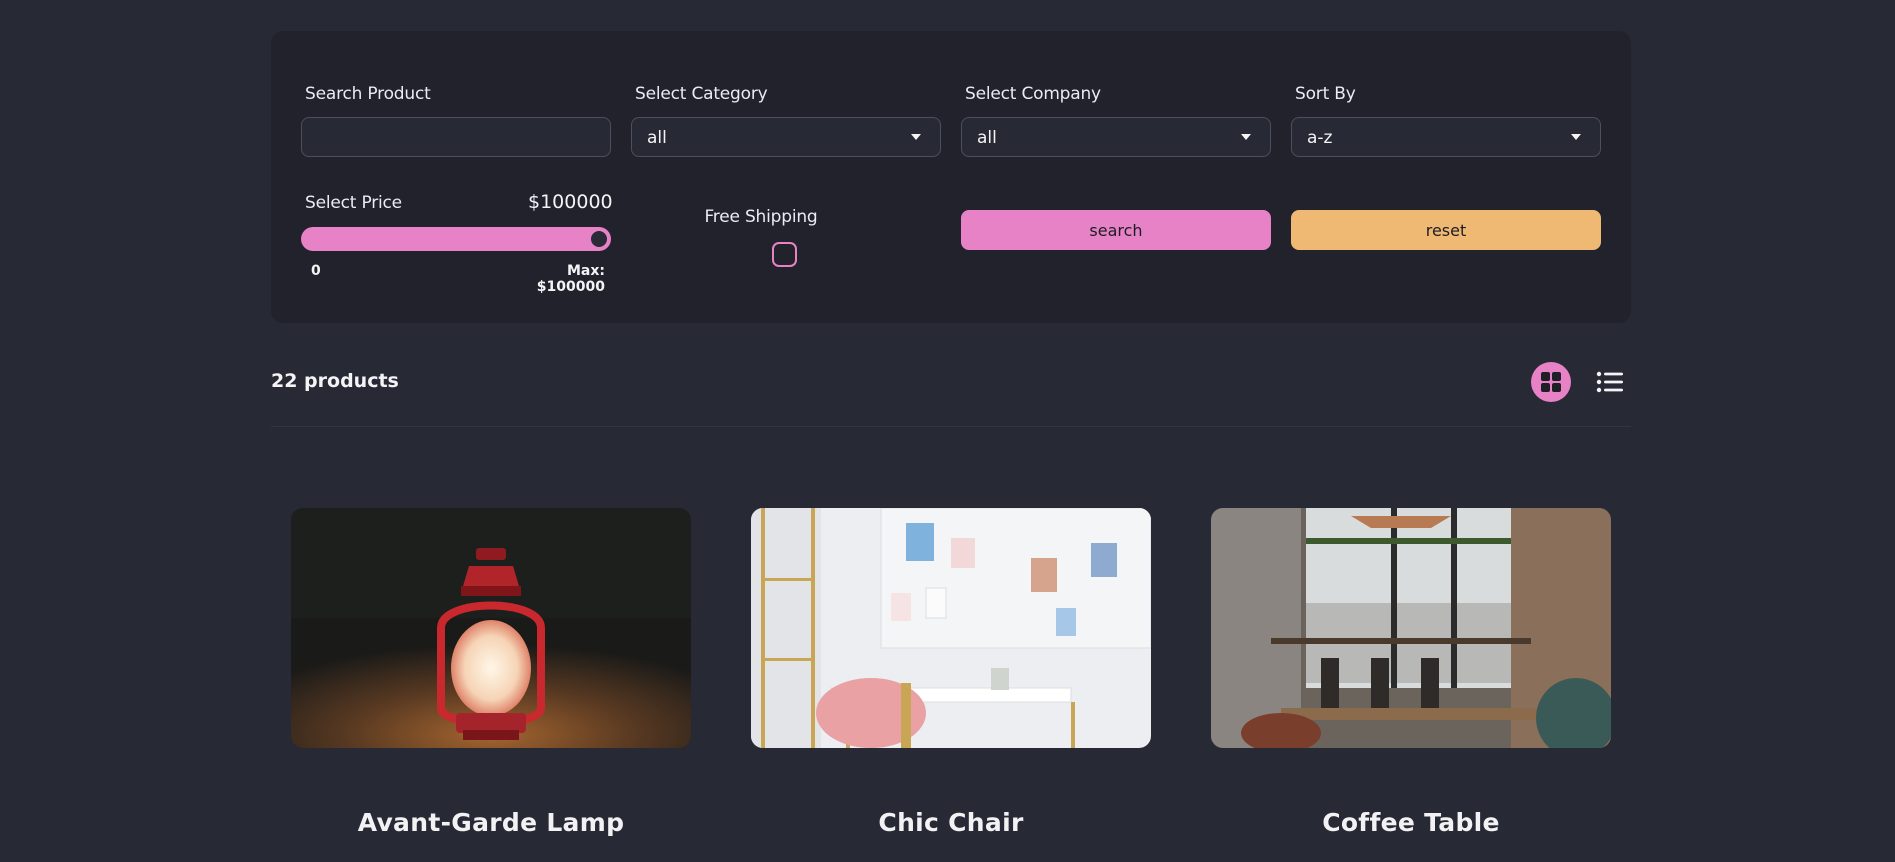 The image size is (1895, 862). What do you see at coordinates (456, 239) in the screenshot?
I see `price-slider` at bounding box center [456, 239].